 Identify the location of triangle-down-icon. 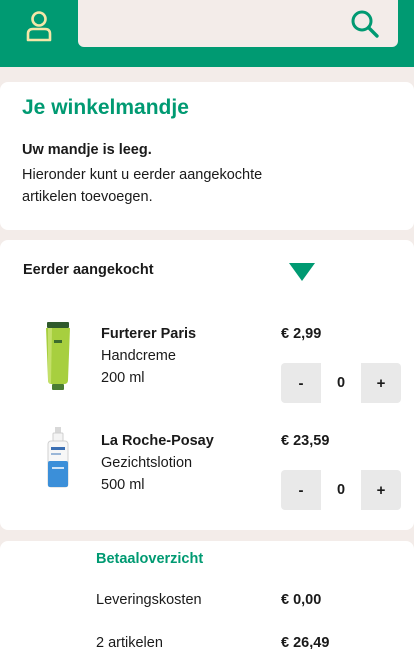
(302, 272).